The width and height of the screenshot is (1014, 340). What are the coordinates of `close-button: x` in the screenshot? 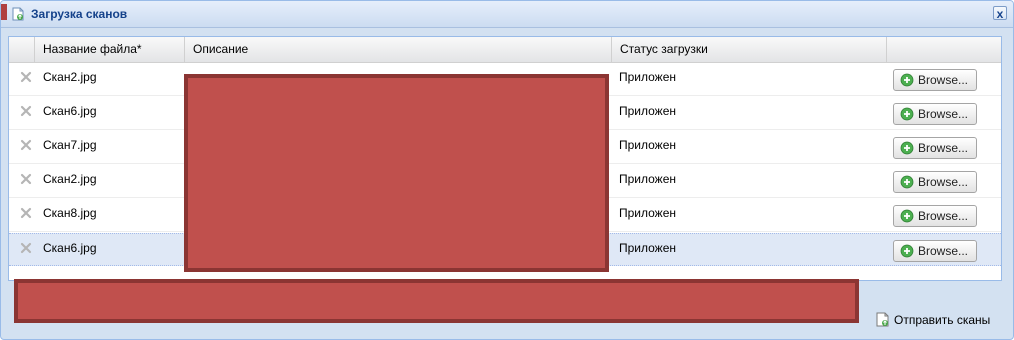 It's located at (1000, 13).